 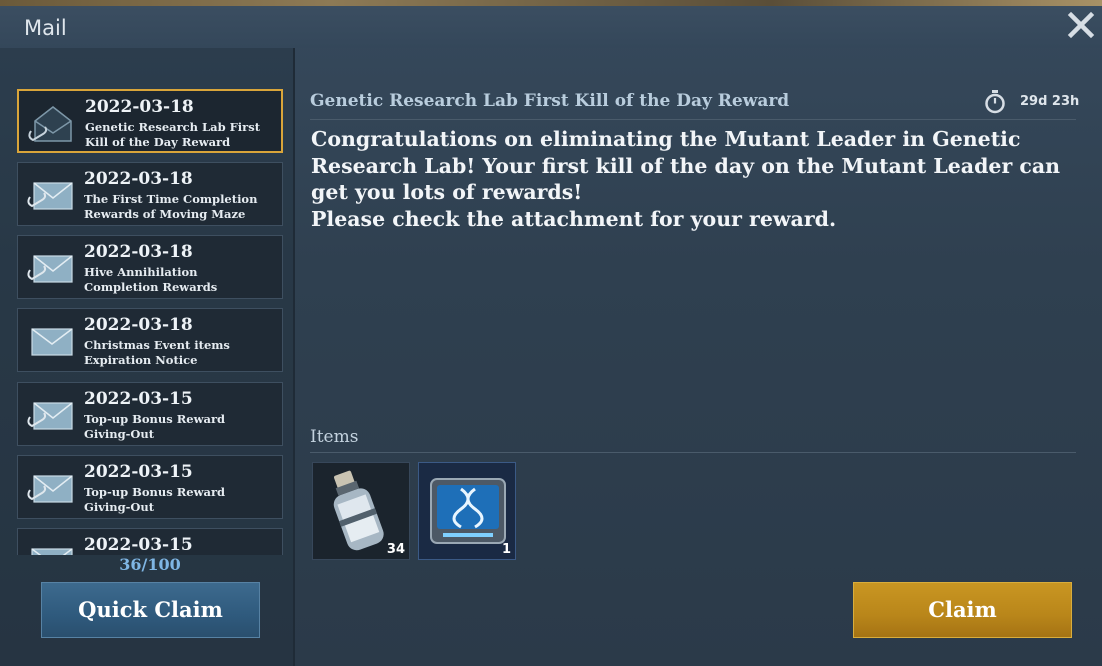 I want to click on mail-count: 36/100, so click(x=150, y=564).